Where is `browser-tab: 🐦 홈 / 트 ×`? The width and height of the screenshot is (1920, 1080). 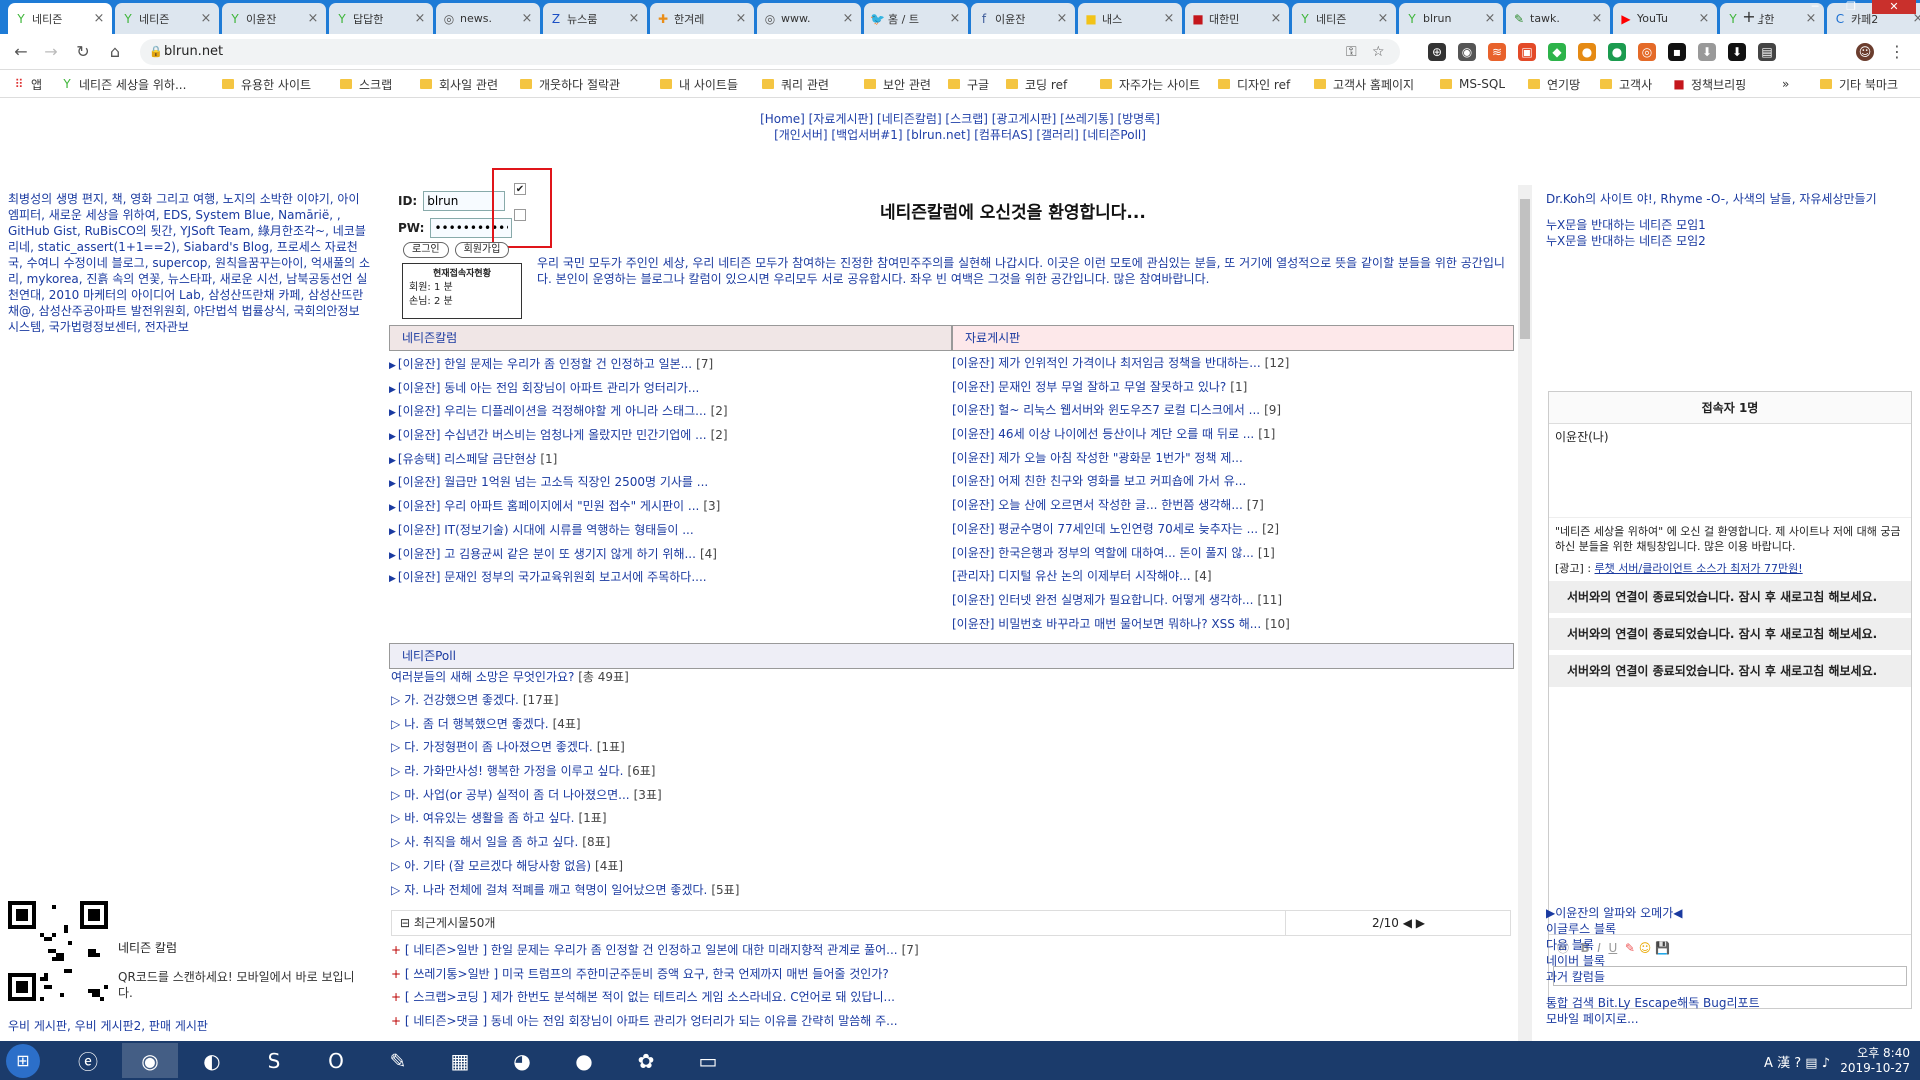 browser-tab: 🐦 홈 / 트 × is located at coordinates (916, 18).